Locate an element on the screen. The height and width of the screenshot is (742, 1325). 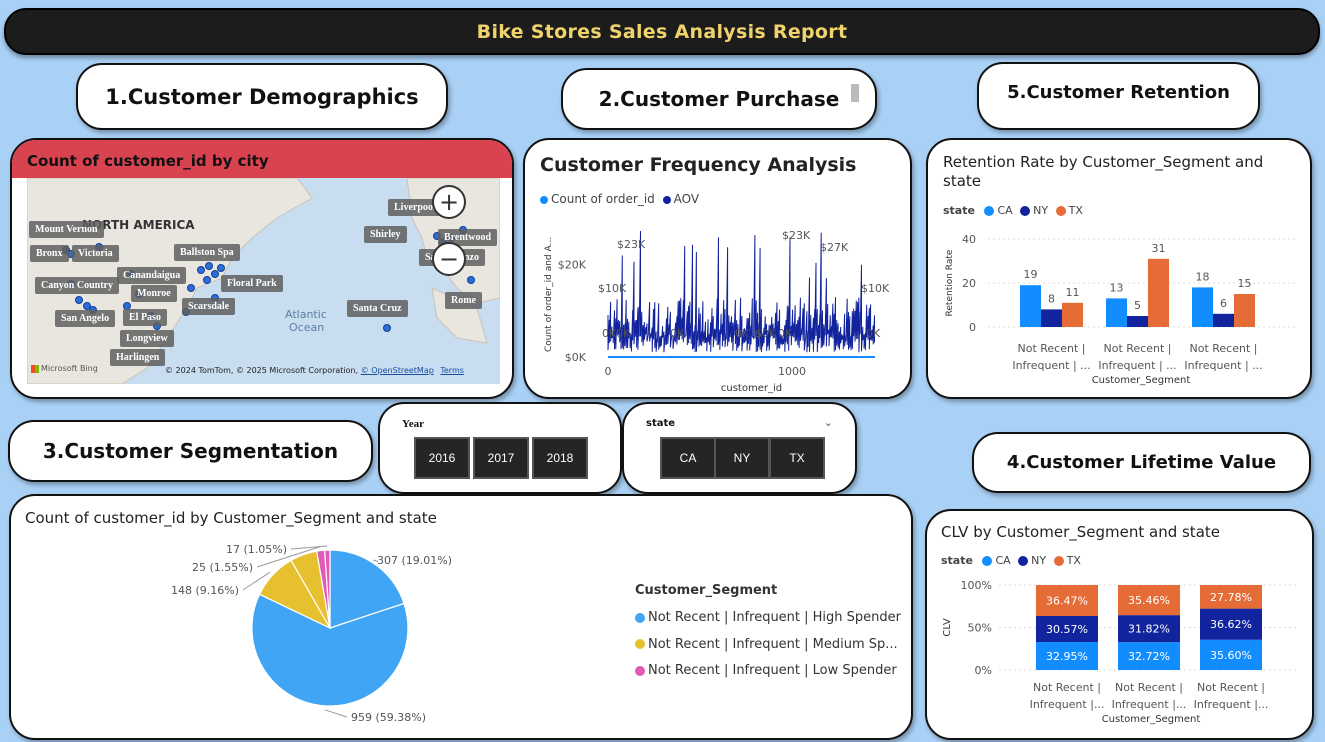
legend-dot-medium is located at coordinates (640, 644).